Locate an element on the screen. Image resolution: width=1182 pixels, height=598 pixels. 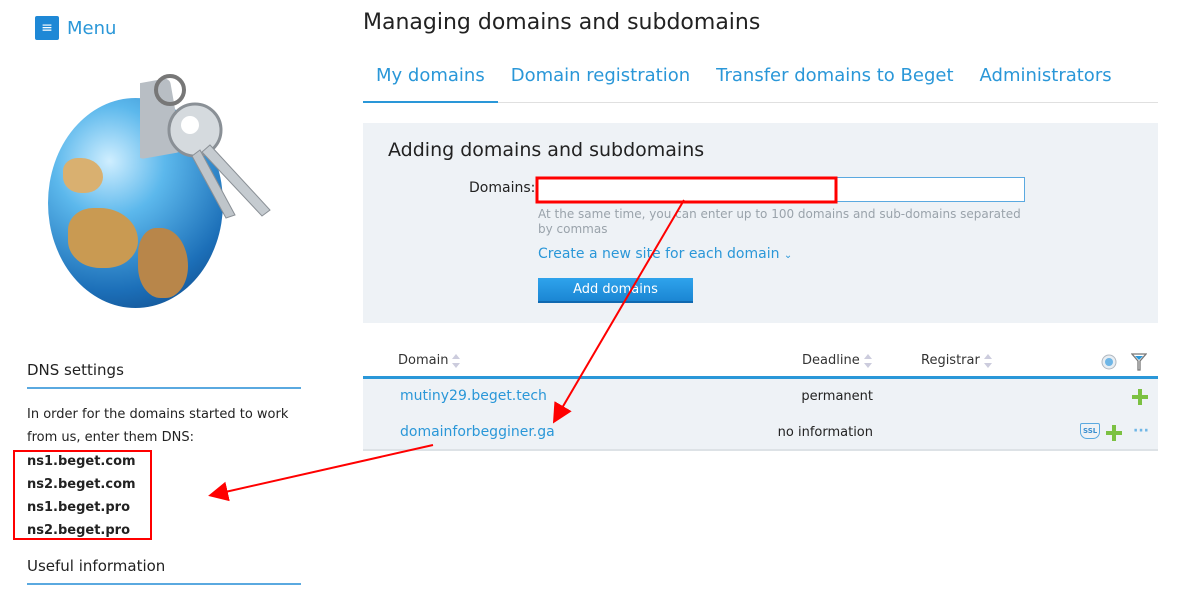
tab-administrators: Administrators is located at coordinates (1046, 79).